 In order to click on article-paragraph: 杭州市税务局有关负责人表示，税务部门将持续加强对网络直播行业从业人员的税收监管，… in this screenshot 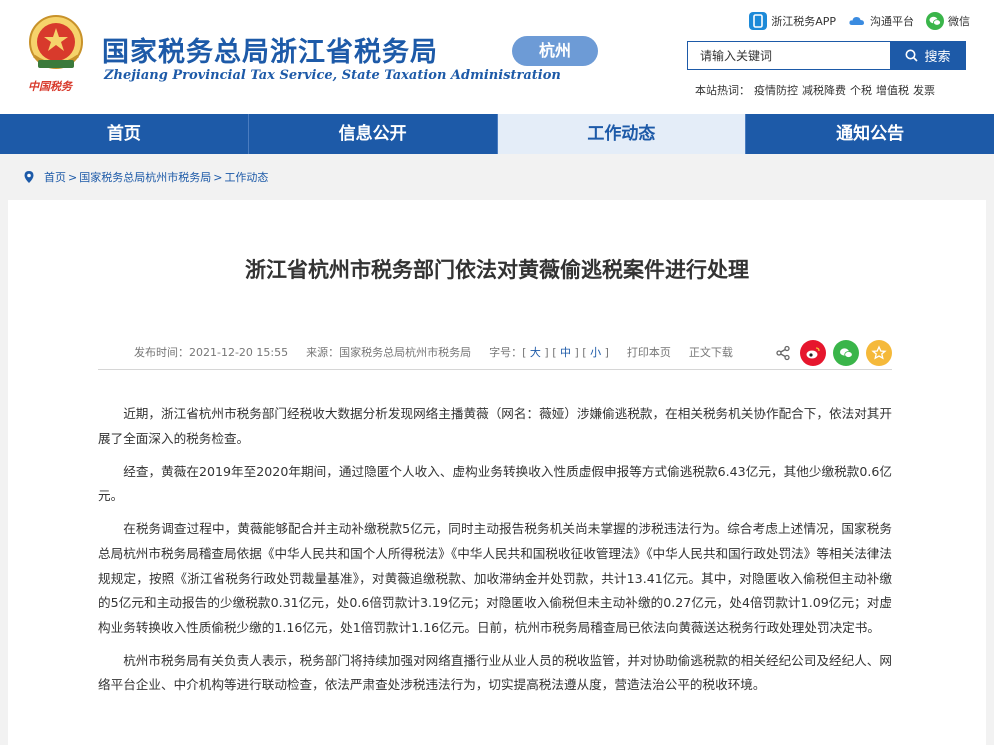, I will do `click(495, 672)`.